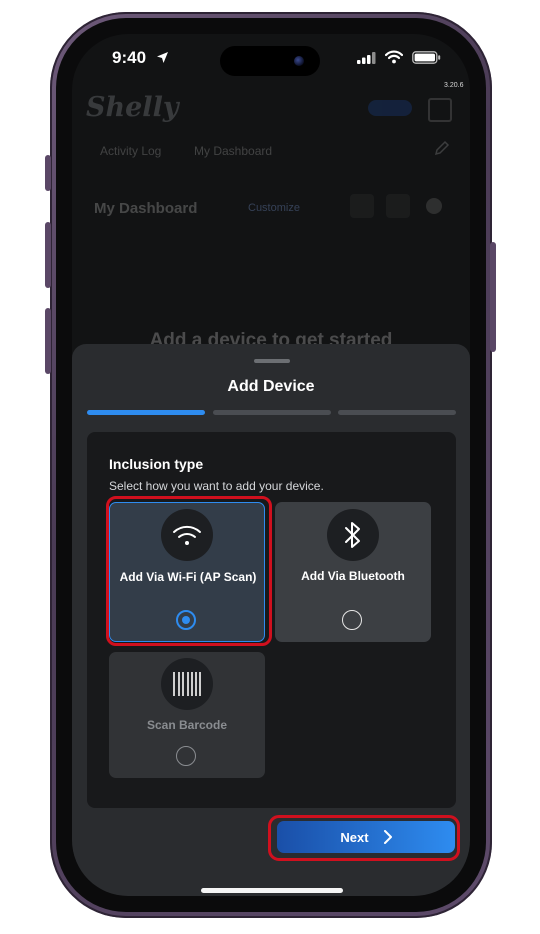  Describe the element at coordinates (353, 576) in the screenshot. I see `option-label: Add Via Bluetooth` at that location.